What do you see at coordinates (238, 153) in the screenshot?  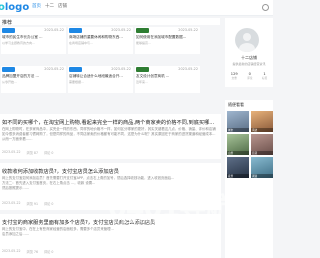 I see `thumb-caption: 山景` at bounding box center [238, 153].